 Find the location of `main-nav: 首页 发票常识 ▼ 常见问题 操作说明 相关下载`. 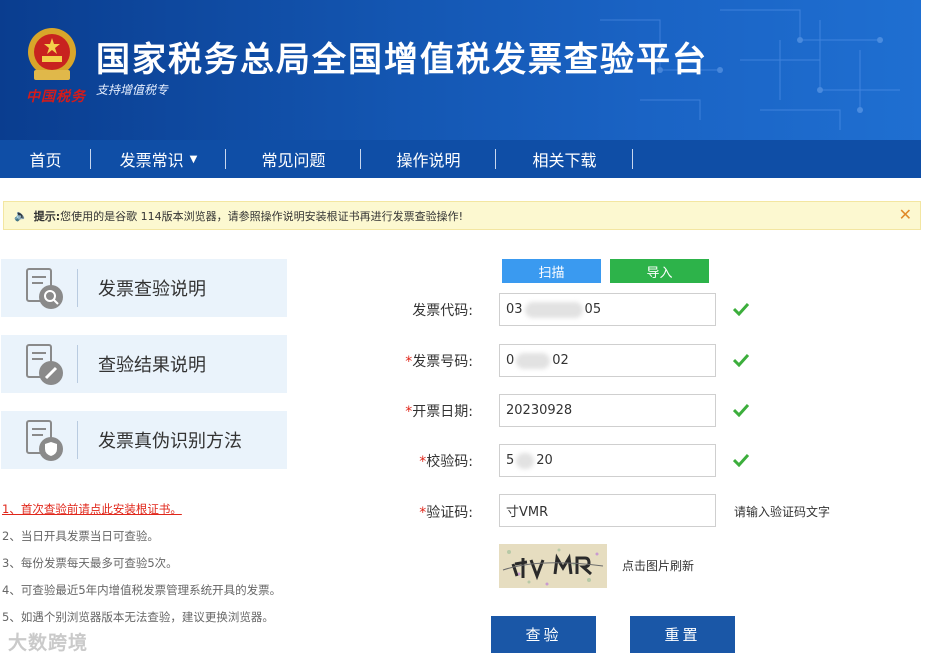

main-nav: 首页 发票常识 ▼ 常见问题 操作说明 相关下载 is located at coordinates (460, 159).